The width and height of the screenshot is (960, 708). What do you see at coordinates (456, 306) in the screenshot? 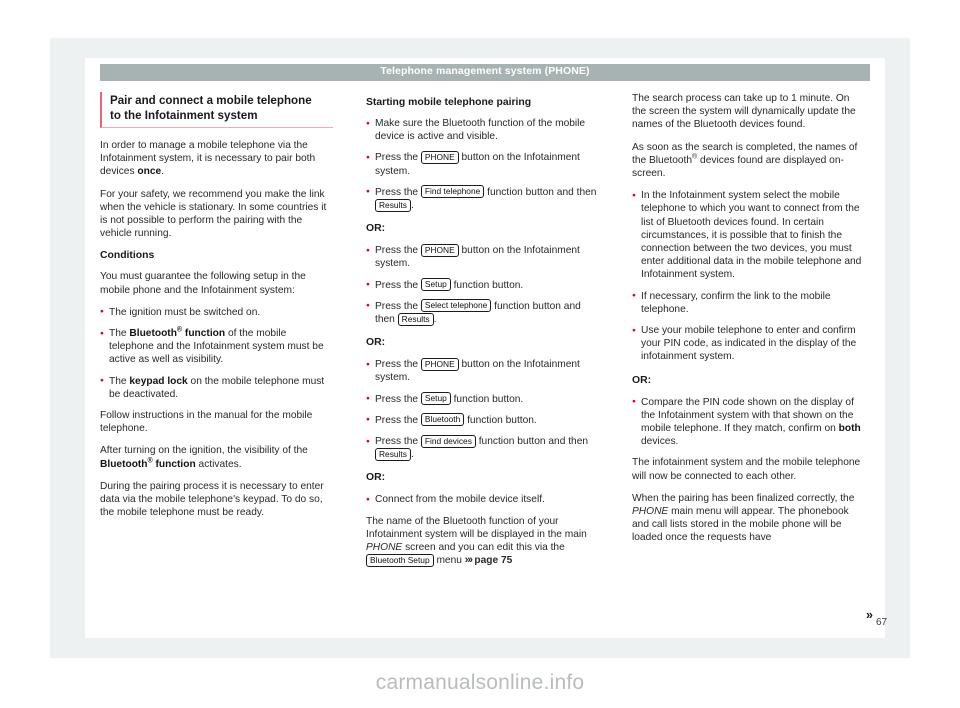
I see `key-select-telephone-button: Select telephone` at bounding box center [456, 306].